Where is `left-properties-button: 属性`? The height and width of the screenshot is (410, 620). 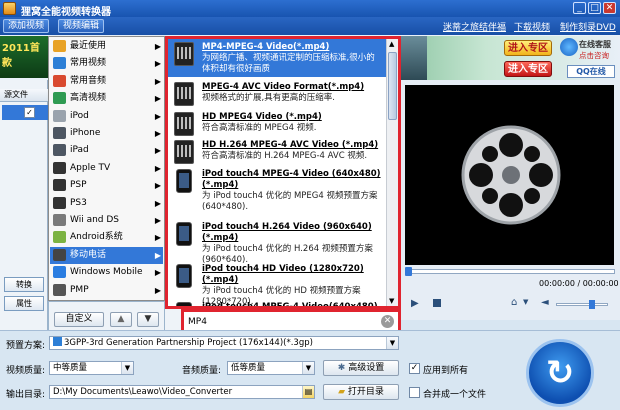
left-properties-button: 属性 is located at coordinates (24, 303).